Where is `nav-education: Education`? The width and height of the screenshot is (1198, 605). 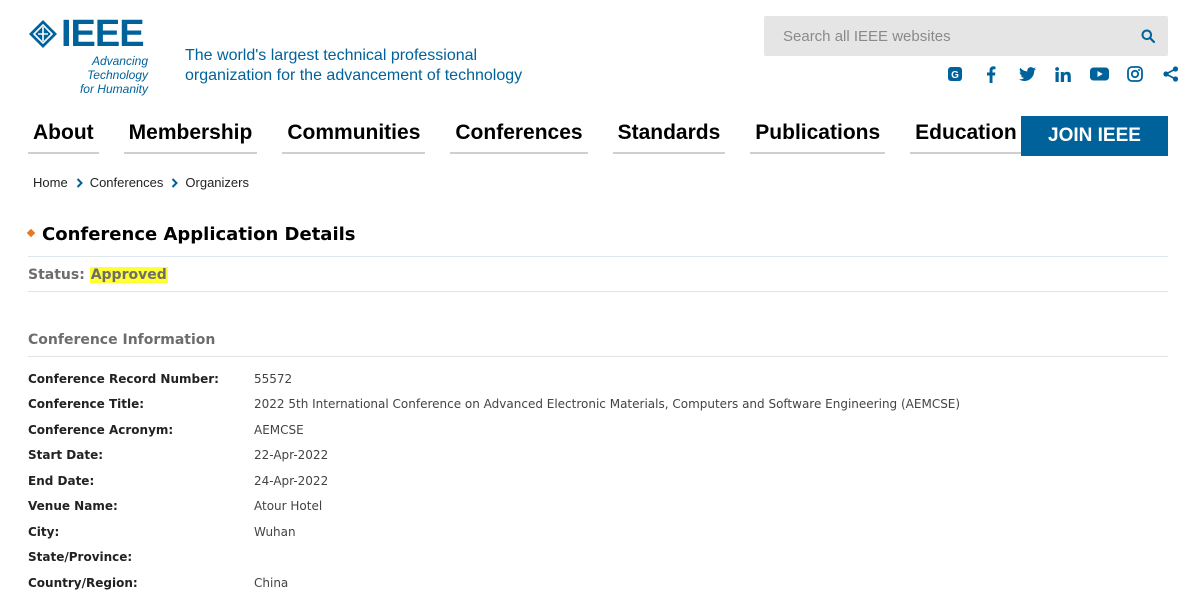 nav-education: Education is located at coordinates (966, 135).